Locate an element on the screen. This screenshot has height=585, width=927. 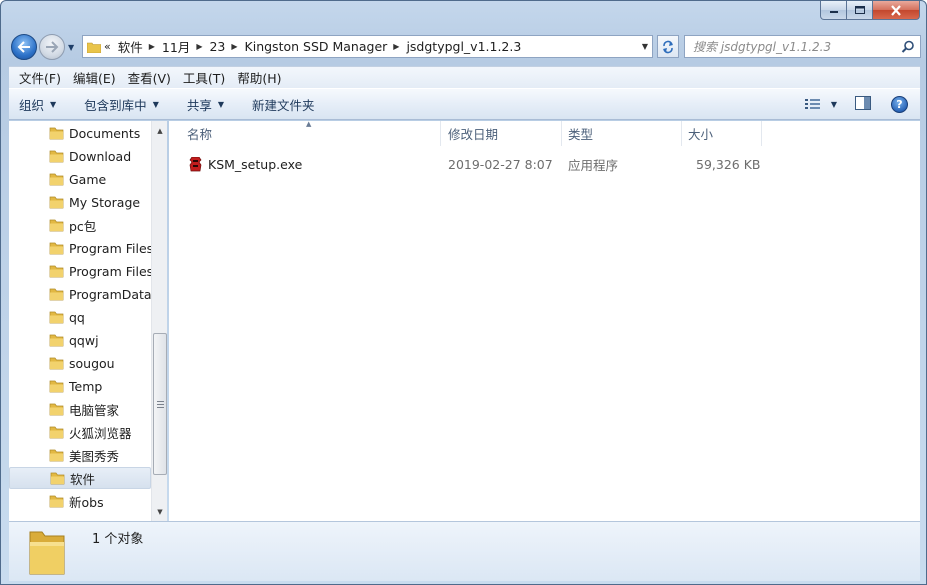
help-button: ? is located at coordinates (899, 104).